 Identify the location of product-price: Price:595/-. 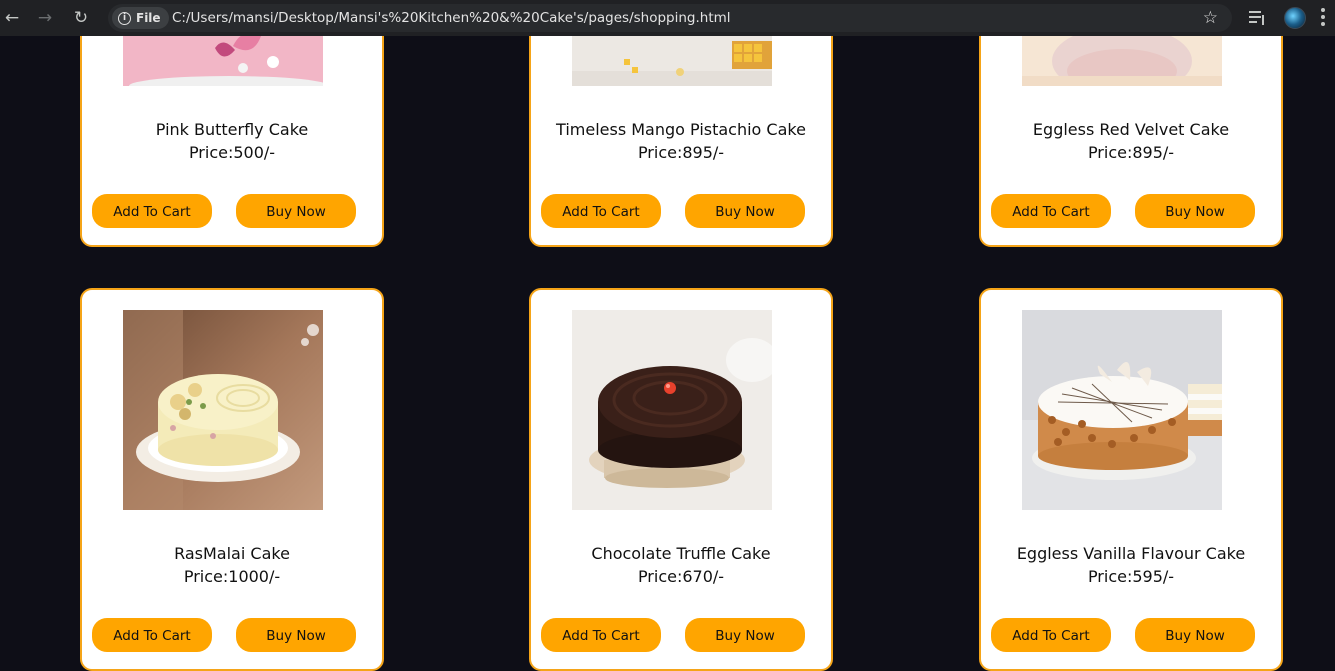
(1131, 576).